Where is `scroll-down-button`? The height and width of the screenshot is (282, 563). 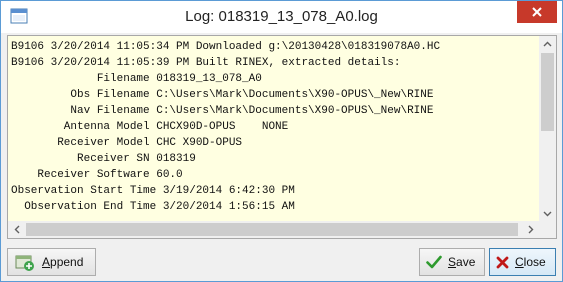
scroll-down-button is located at coordinates (547, 214).